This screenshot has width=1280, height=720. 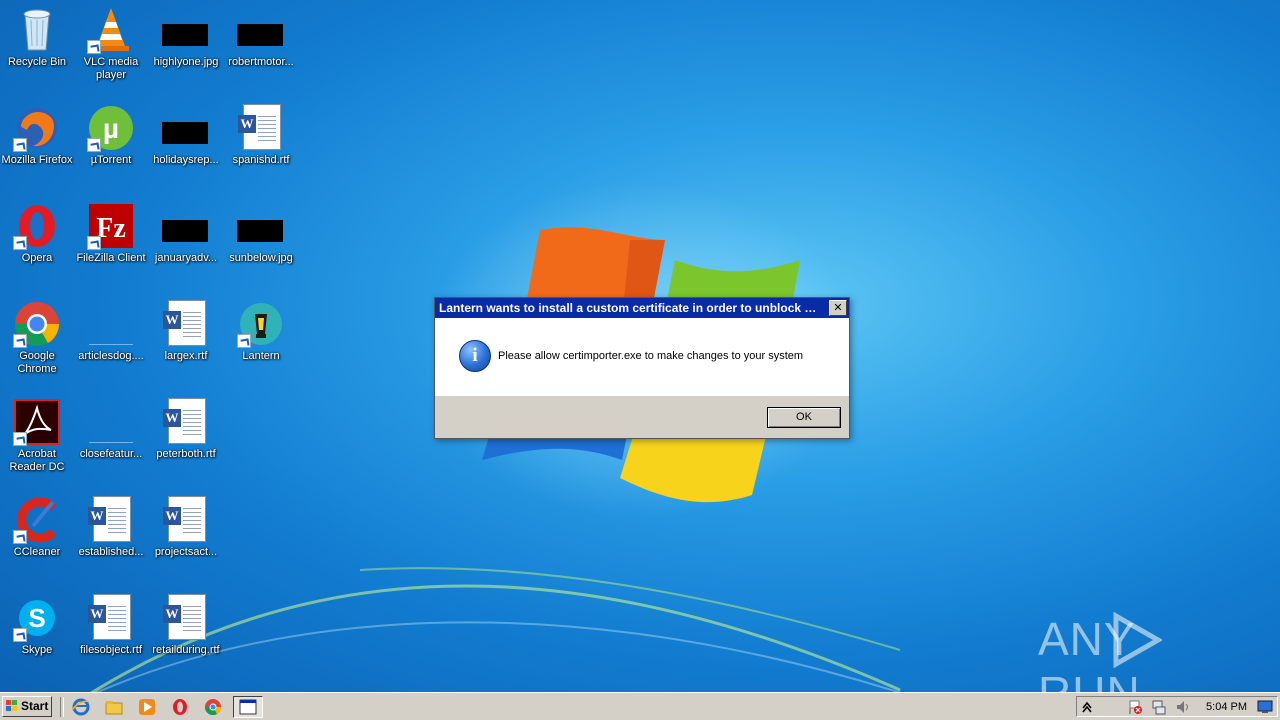 What do you see at coordinates (114, 707) in the screenshot?
I see `explorer-icon` at bounding box center [114, 707].